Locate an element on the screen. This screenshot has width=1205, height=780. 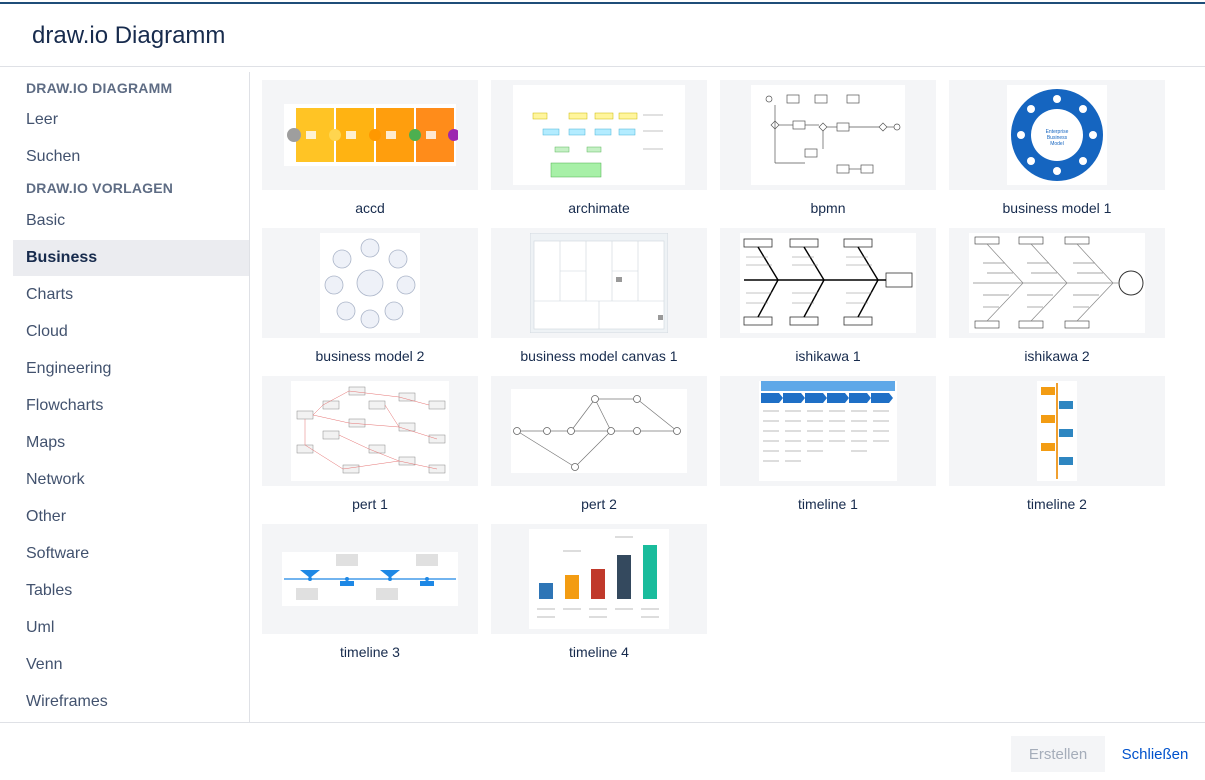
dialog-title: draw.io Diagramm is located at coordinates (129, 35).